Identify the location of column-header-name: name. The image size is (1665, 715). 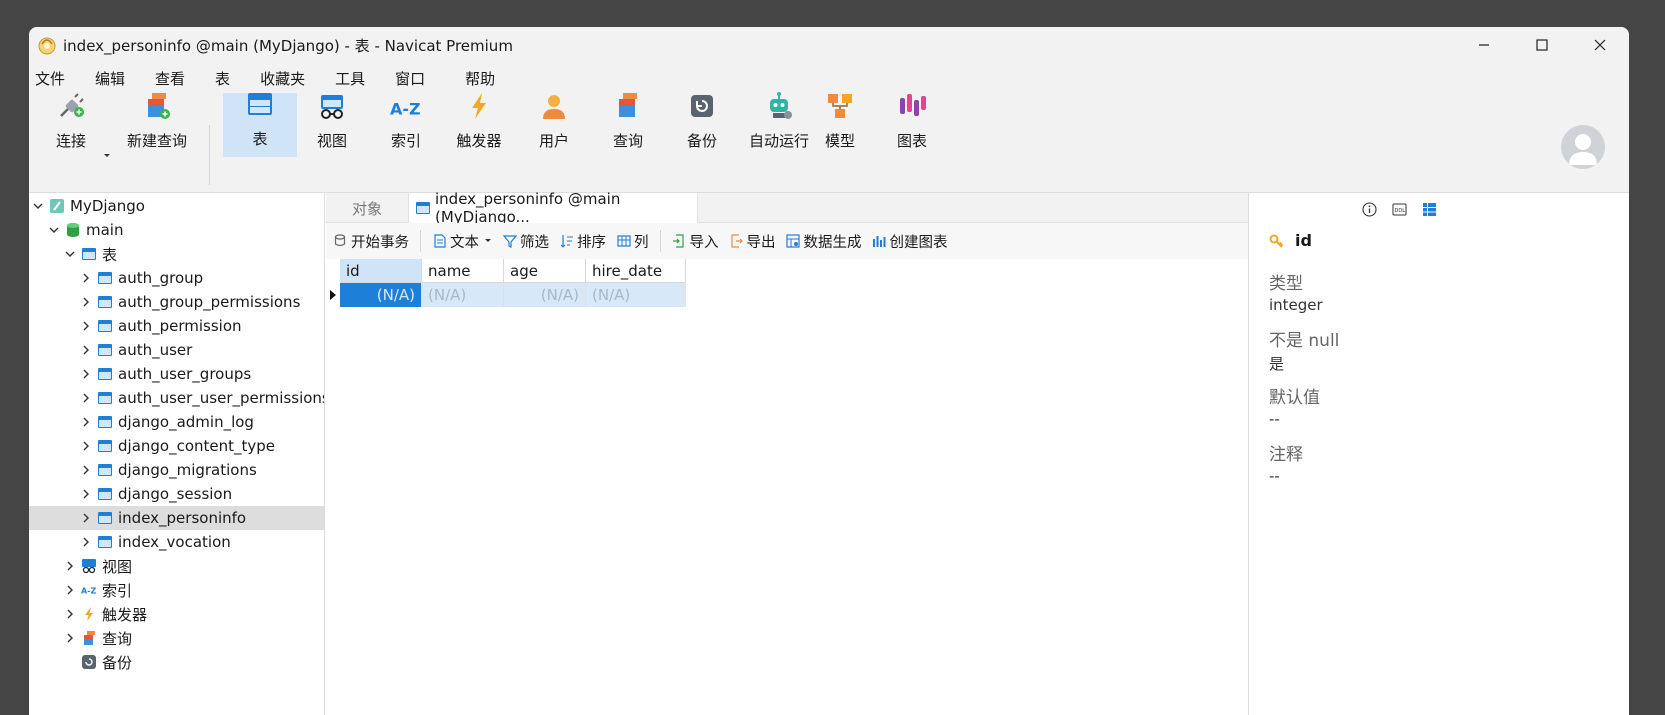
(463, 271).